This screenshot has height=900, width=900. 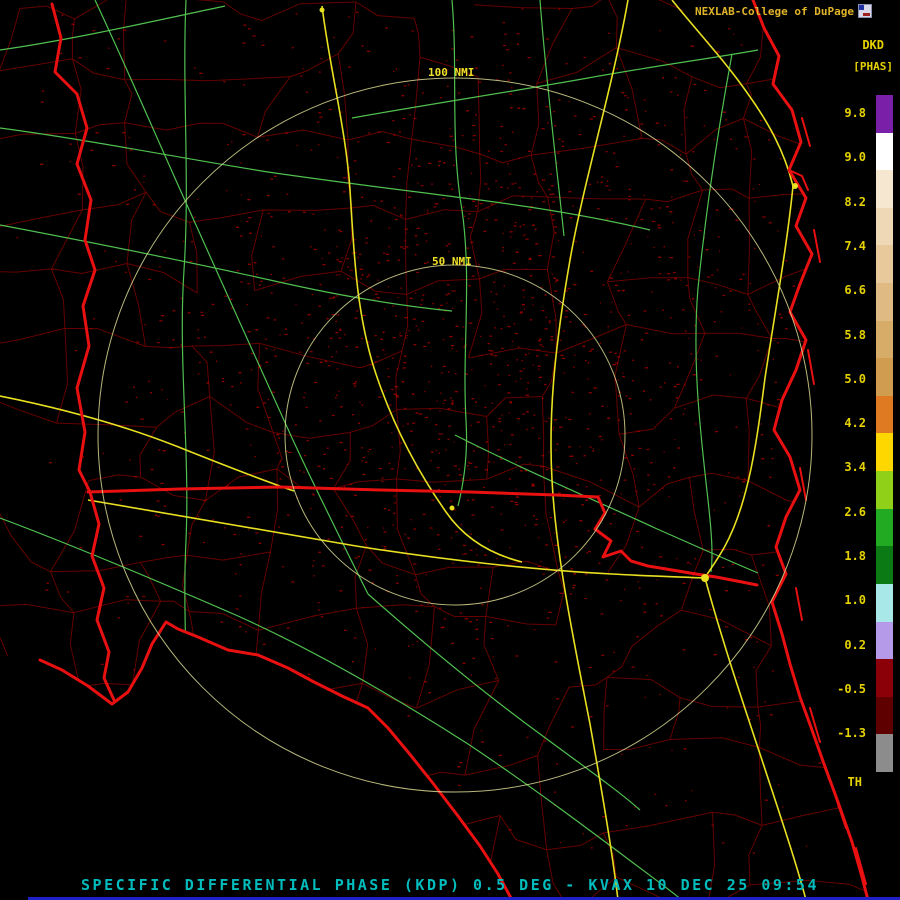 I want to click on river-border, so click(x=102, y=596).